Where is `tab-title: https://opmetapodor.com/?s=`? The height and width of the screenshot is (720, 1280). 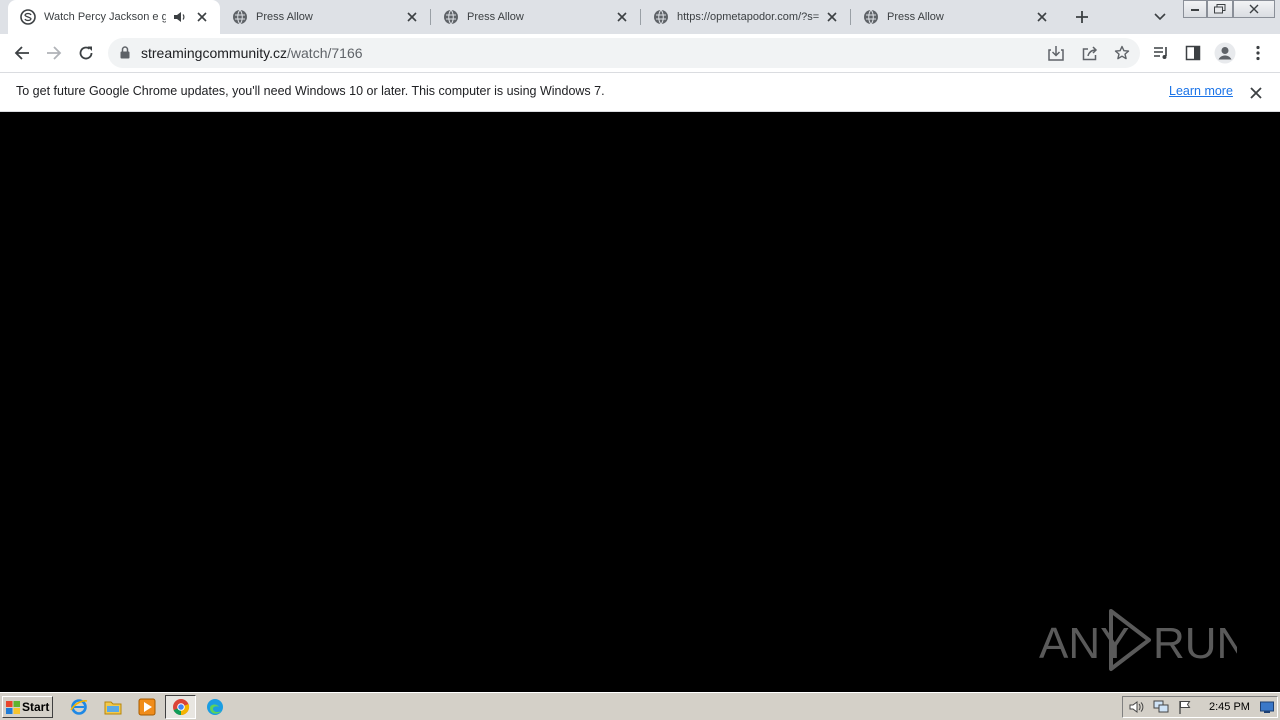 tab-title: https://opmetapodor.com/?s= is located at coordinates (748, 17).